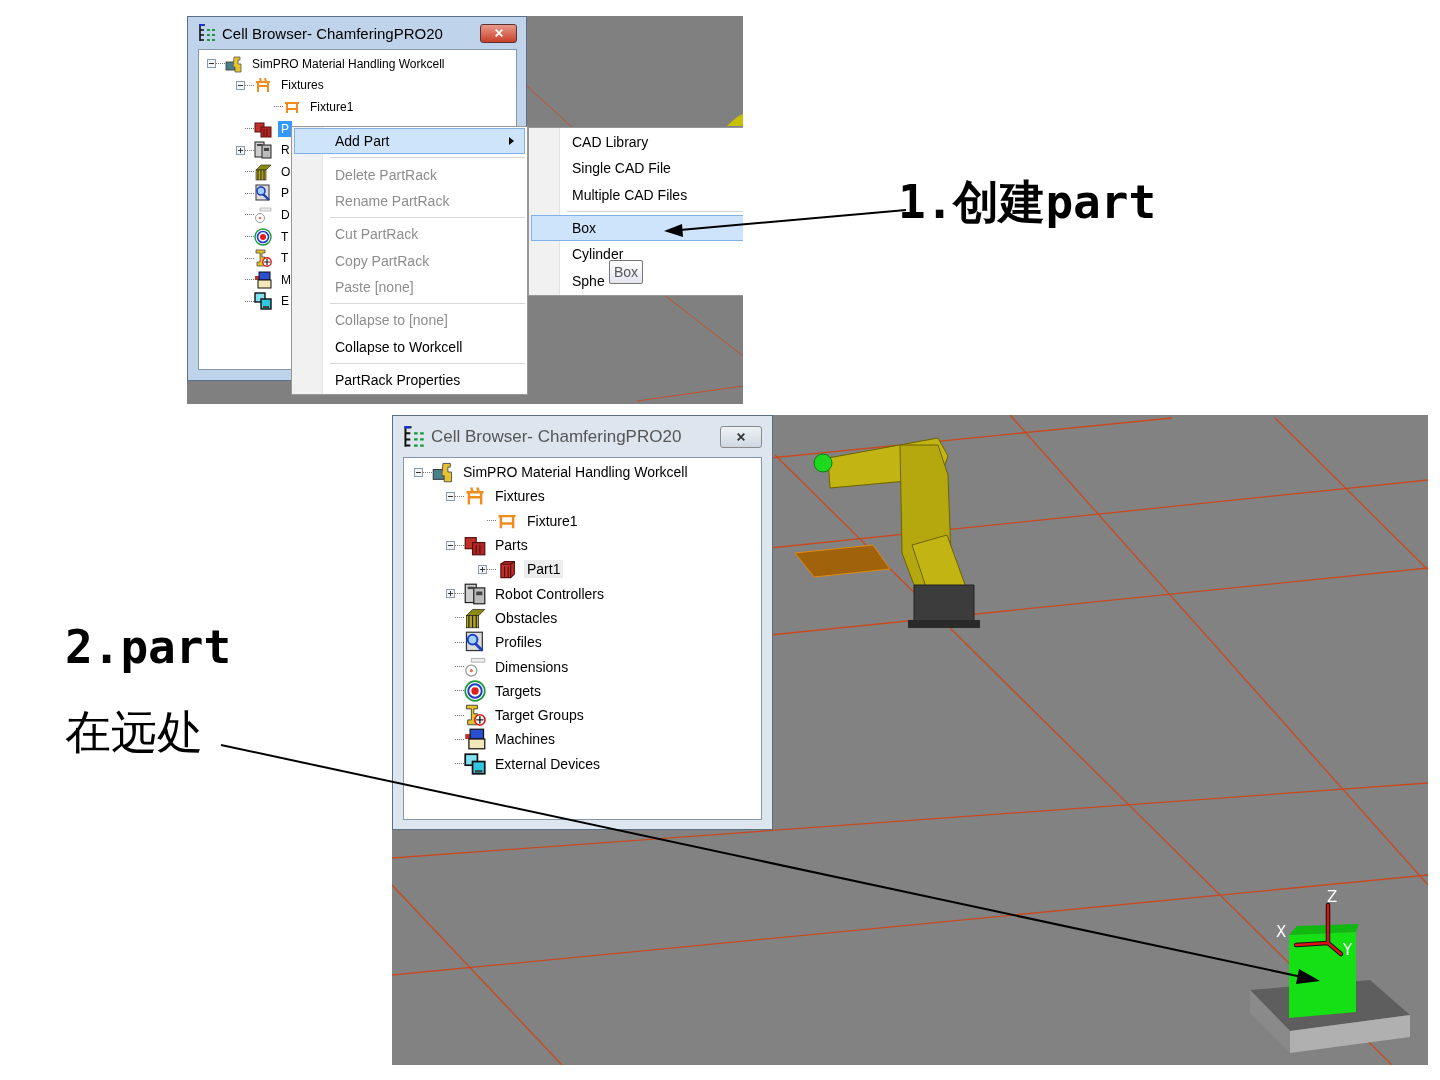 This screenshot has height=1080, width=1440. I want to click on axis-triad-drawing, so click(1318, 929).